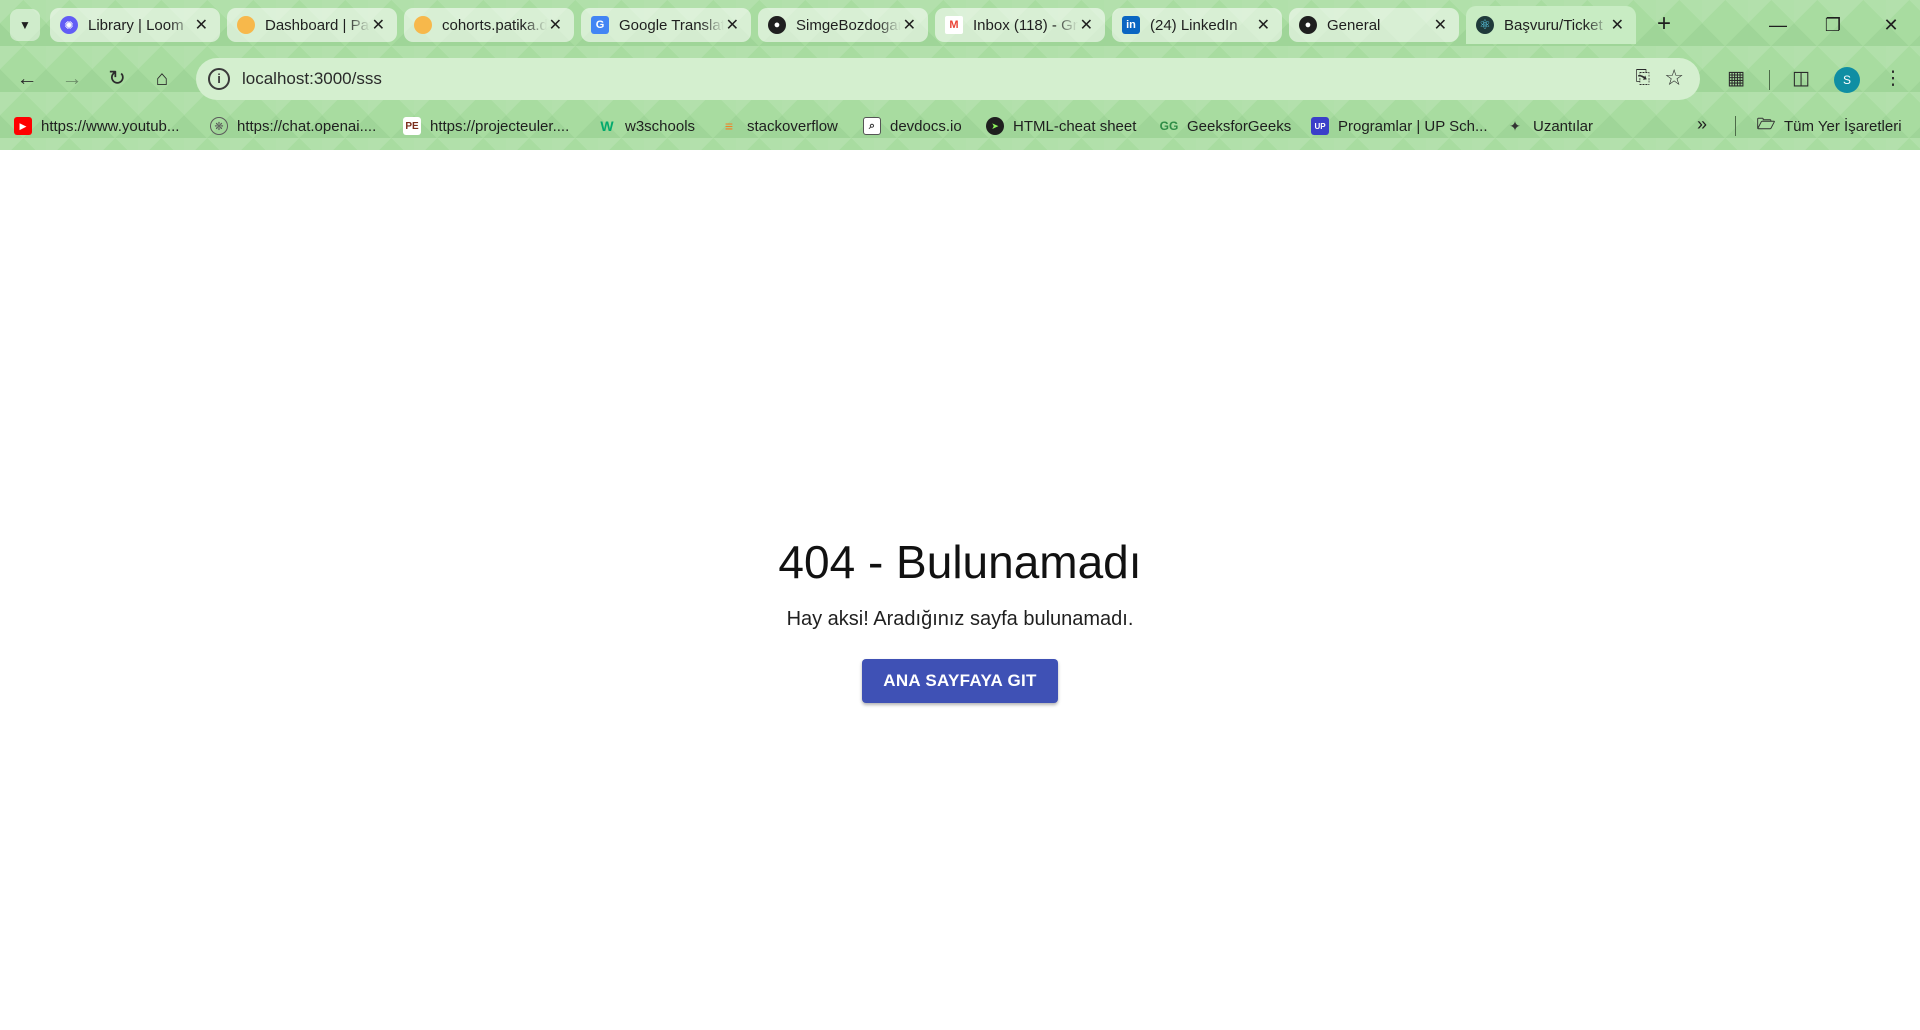 Image resolution: width=1920 pixels, height=1030 pixels. I want to click on kebab-menu-icon: ⋮, so click(1893, 78).